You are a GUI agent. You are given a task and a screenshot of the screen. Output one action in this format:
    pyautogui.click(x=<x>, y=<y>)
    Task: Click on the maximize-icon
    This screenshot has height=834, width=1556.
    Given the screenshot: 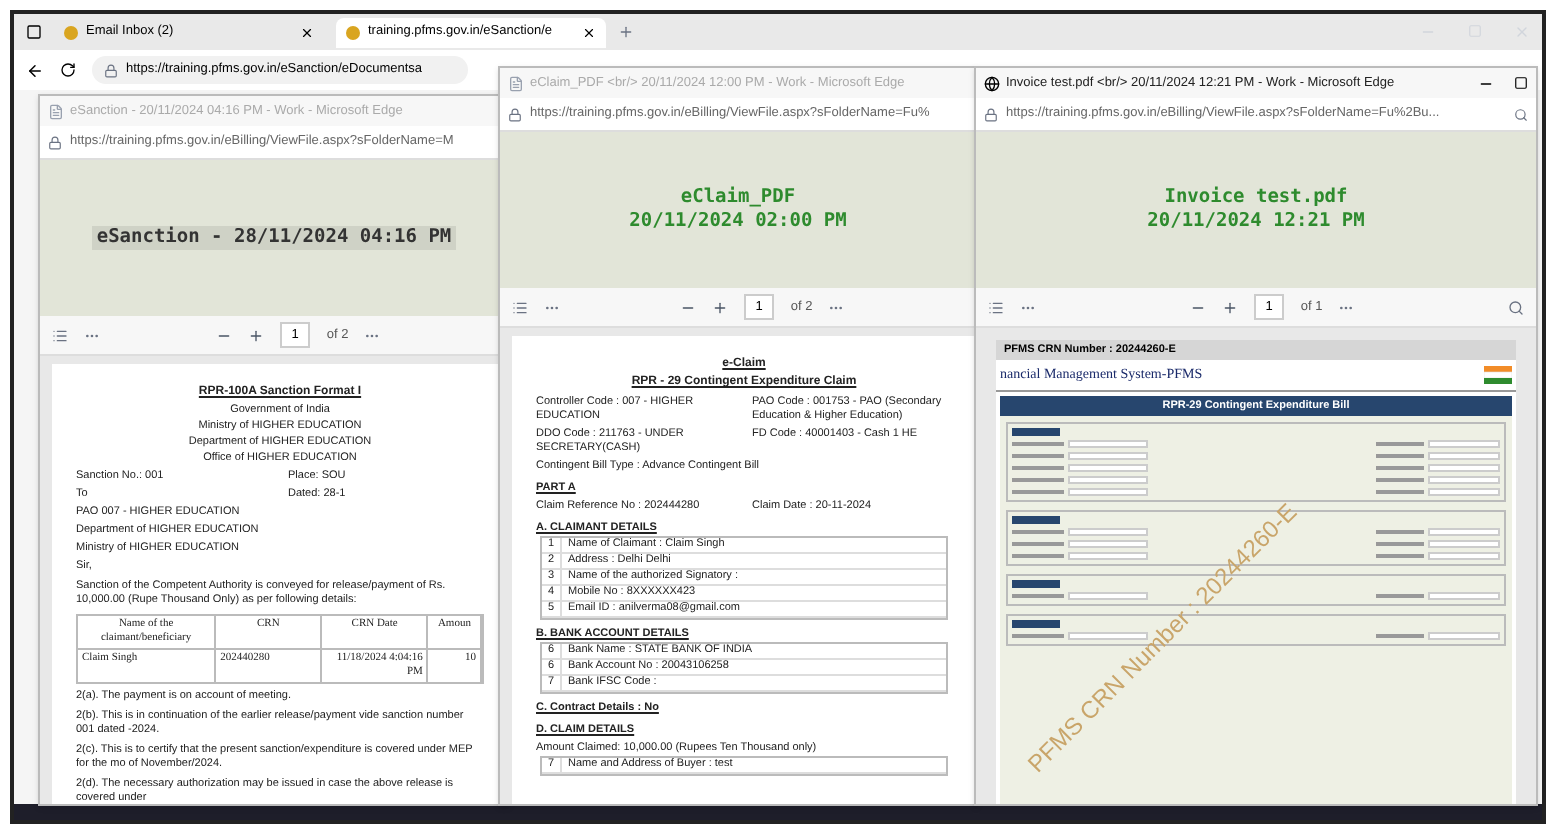 What is the action you would take?
    pyautogui.click(x=1521, y=83)
    